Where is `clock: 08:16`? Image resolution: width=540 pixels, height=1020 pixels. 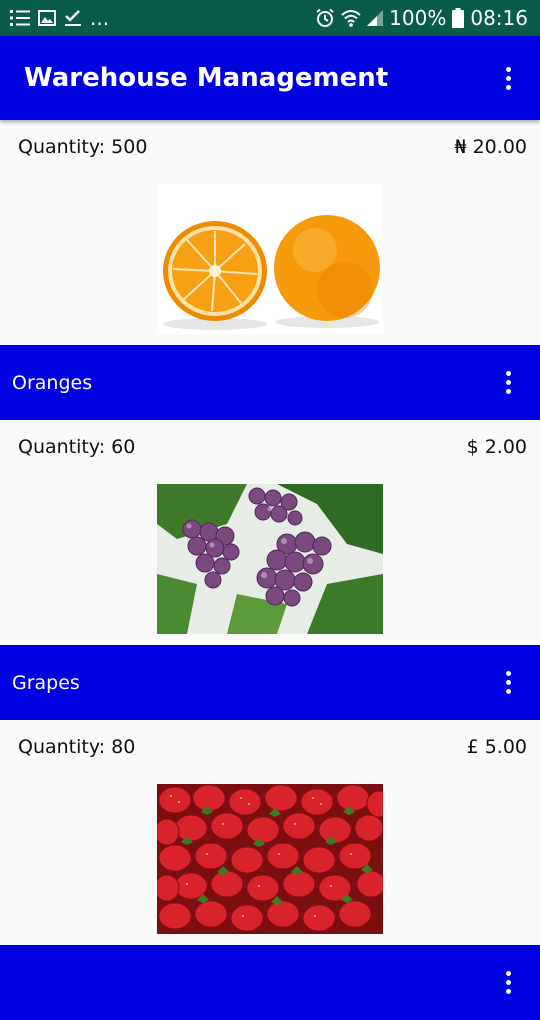 clock: 08:16 is located at coordinates (499, 18).